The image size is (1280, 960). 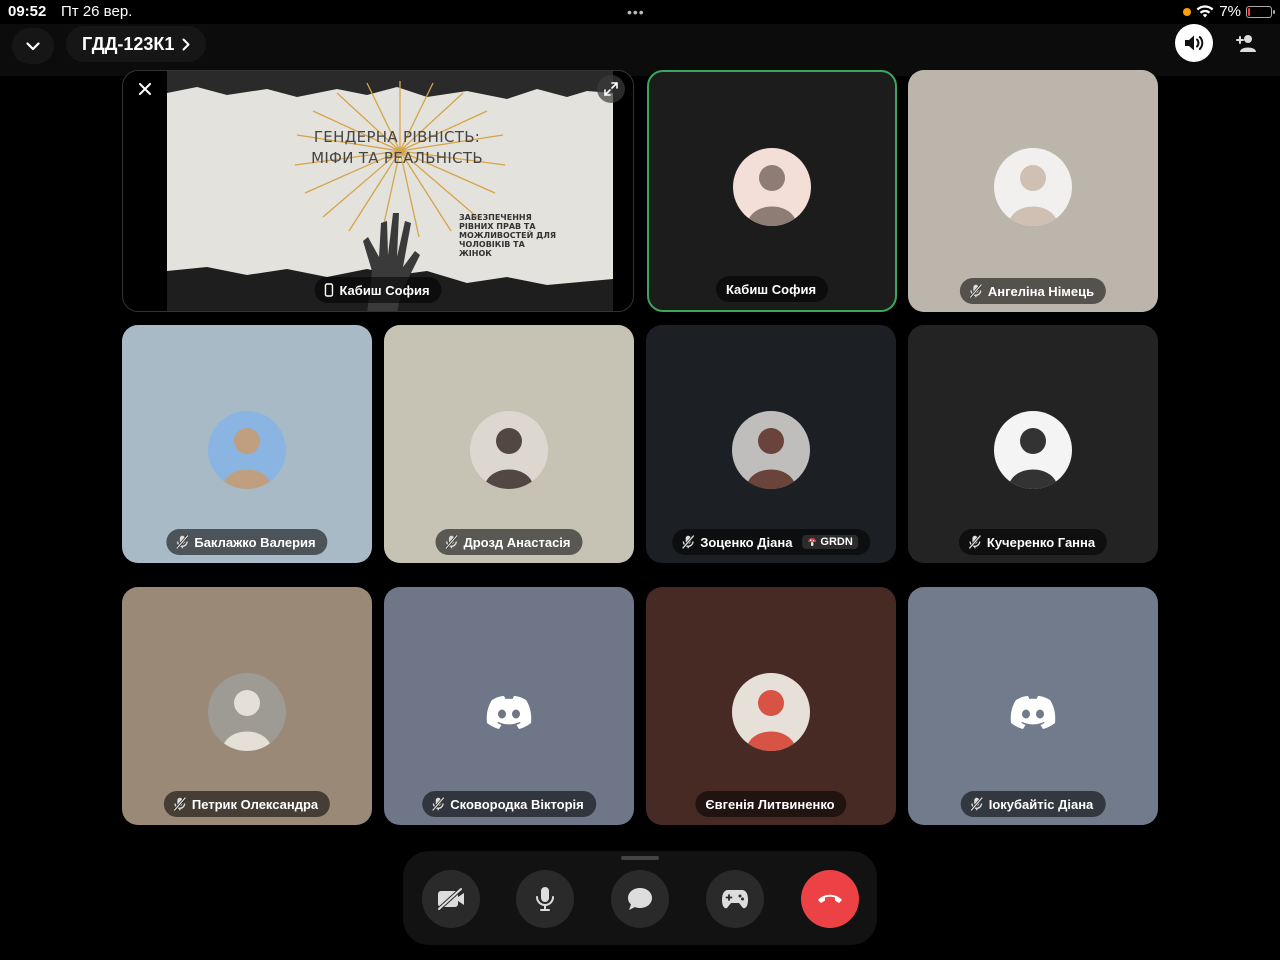 I want to click on participant-label: Сковородка Вікторія, so click(x=509, y=804).